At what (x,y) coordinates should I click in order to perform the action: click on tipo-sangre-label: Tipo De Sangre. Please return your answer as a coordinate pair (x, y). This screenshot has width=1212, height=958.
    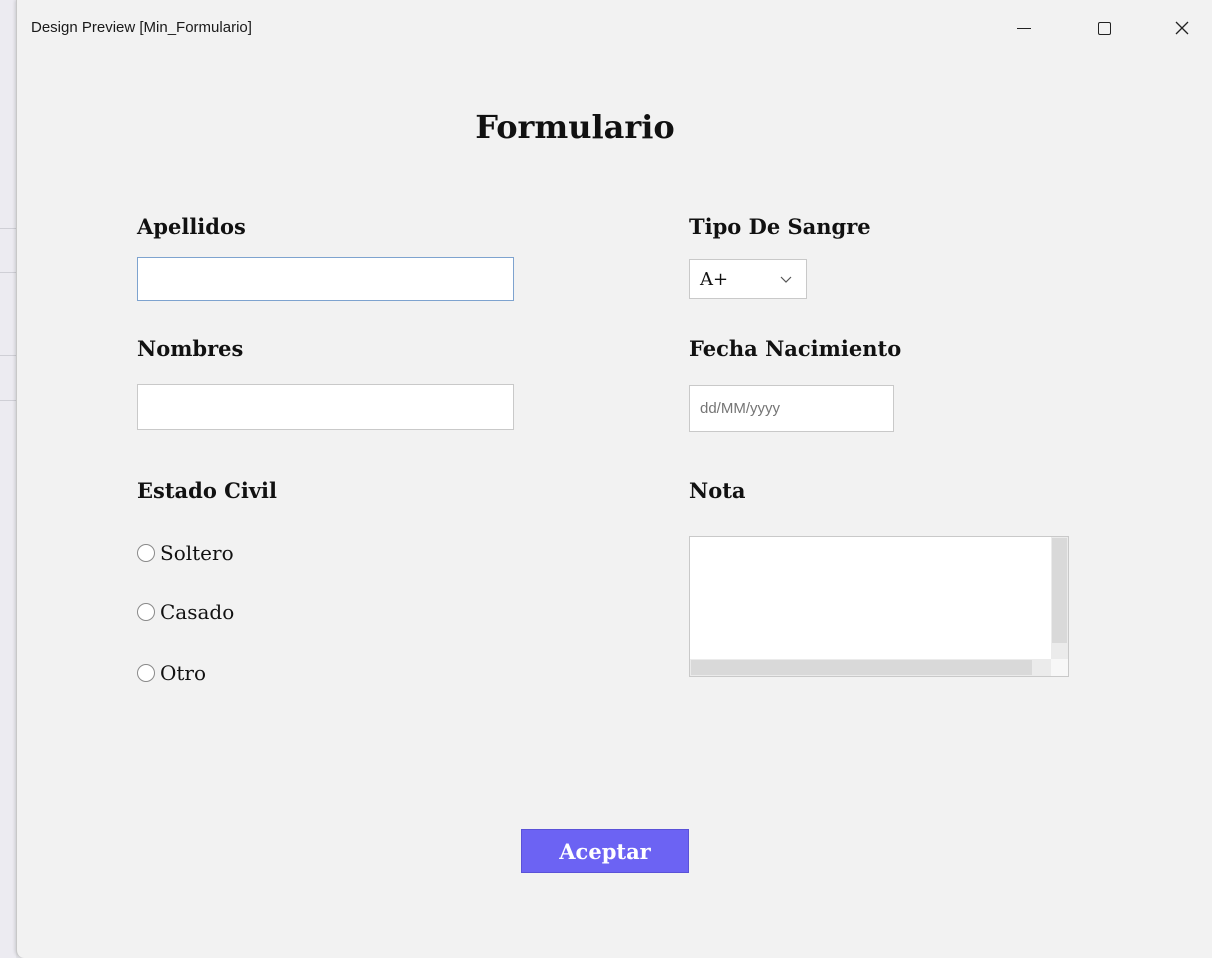
    Looking at the image, I should click on (780, 226).